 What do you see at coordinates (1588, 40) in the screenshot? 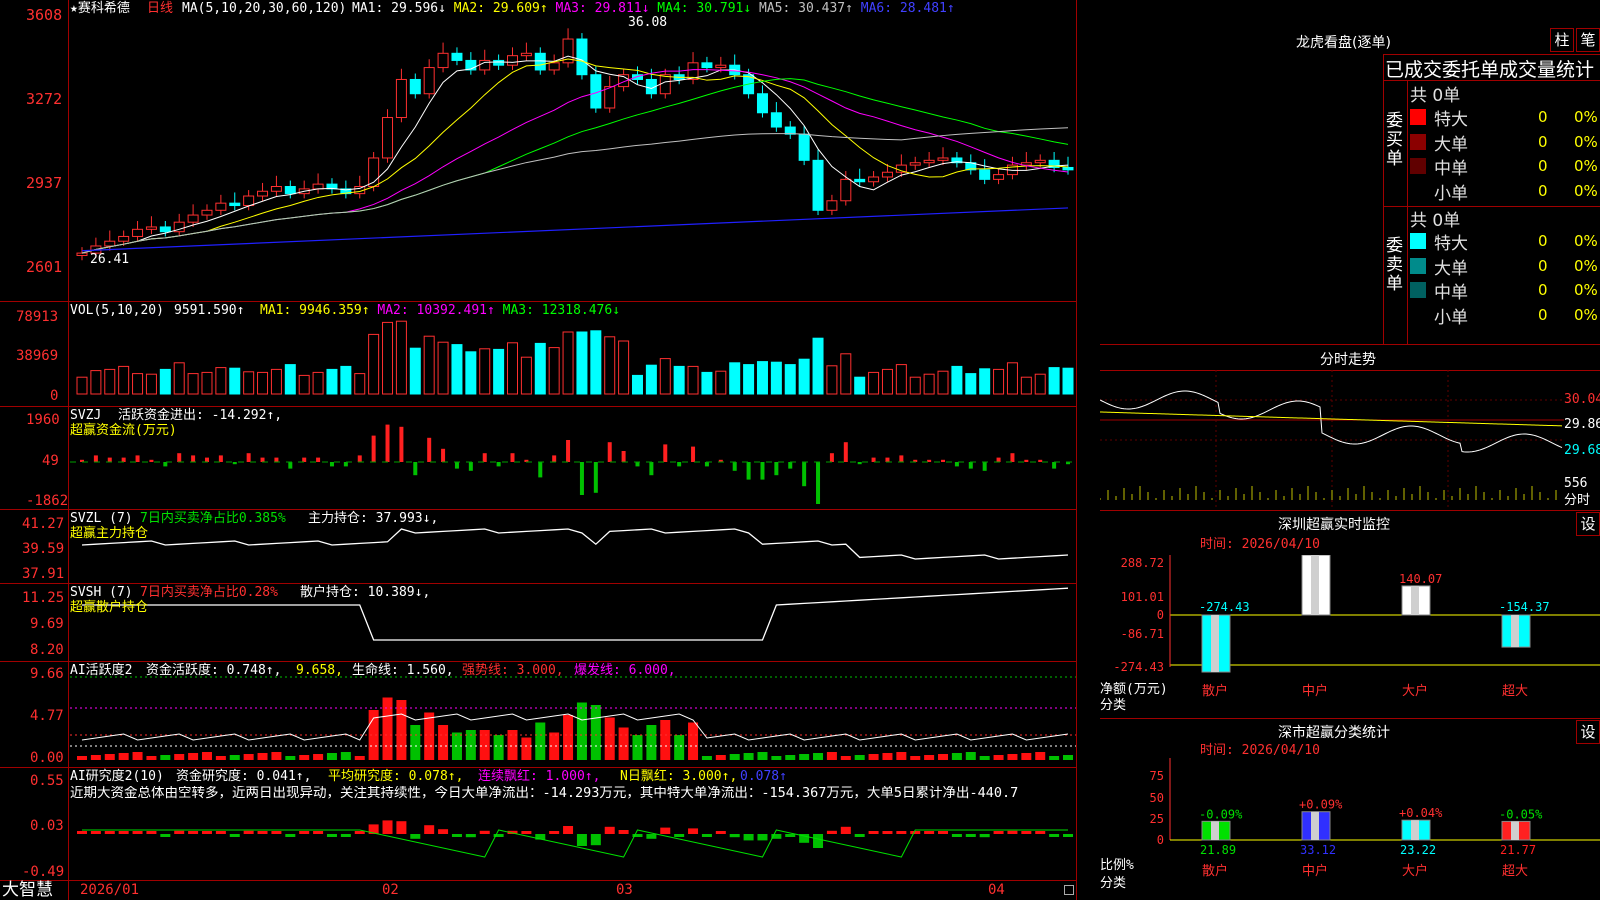
I see `tick-mode-button: 笔` at bounding box center [1588, 40].